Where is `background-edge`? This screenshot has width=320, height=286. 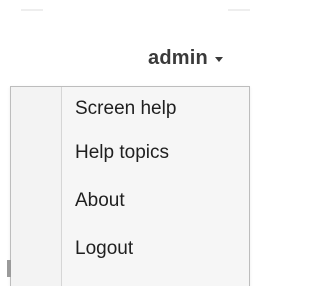 background-edge is located at coordinates (9, 268).